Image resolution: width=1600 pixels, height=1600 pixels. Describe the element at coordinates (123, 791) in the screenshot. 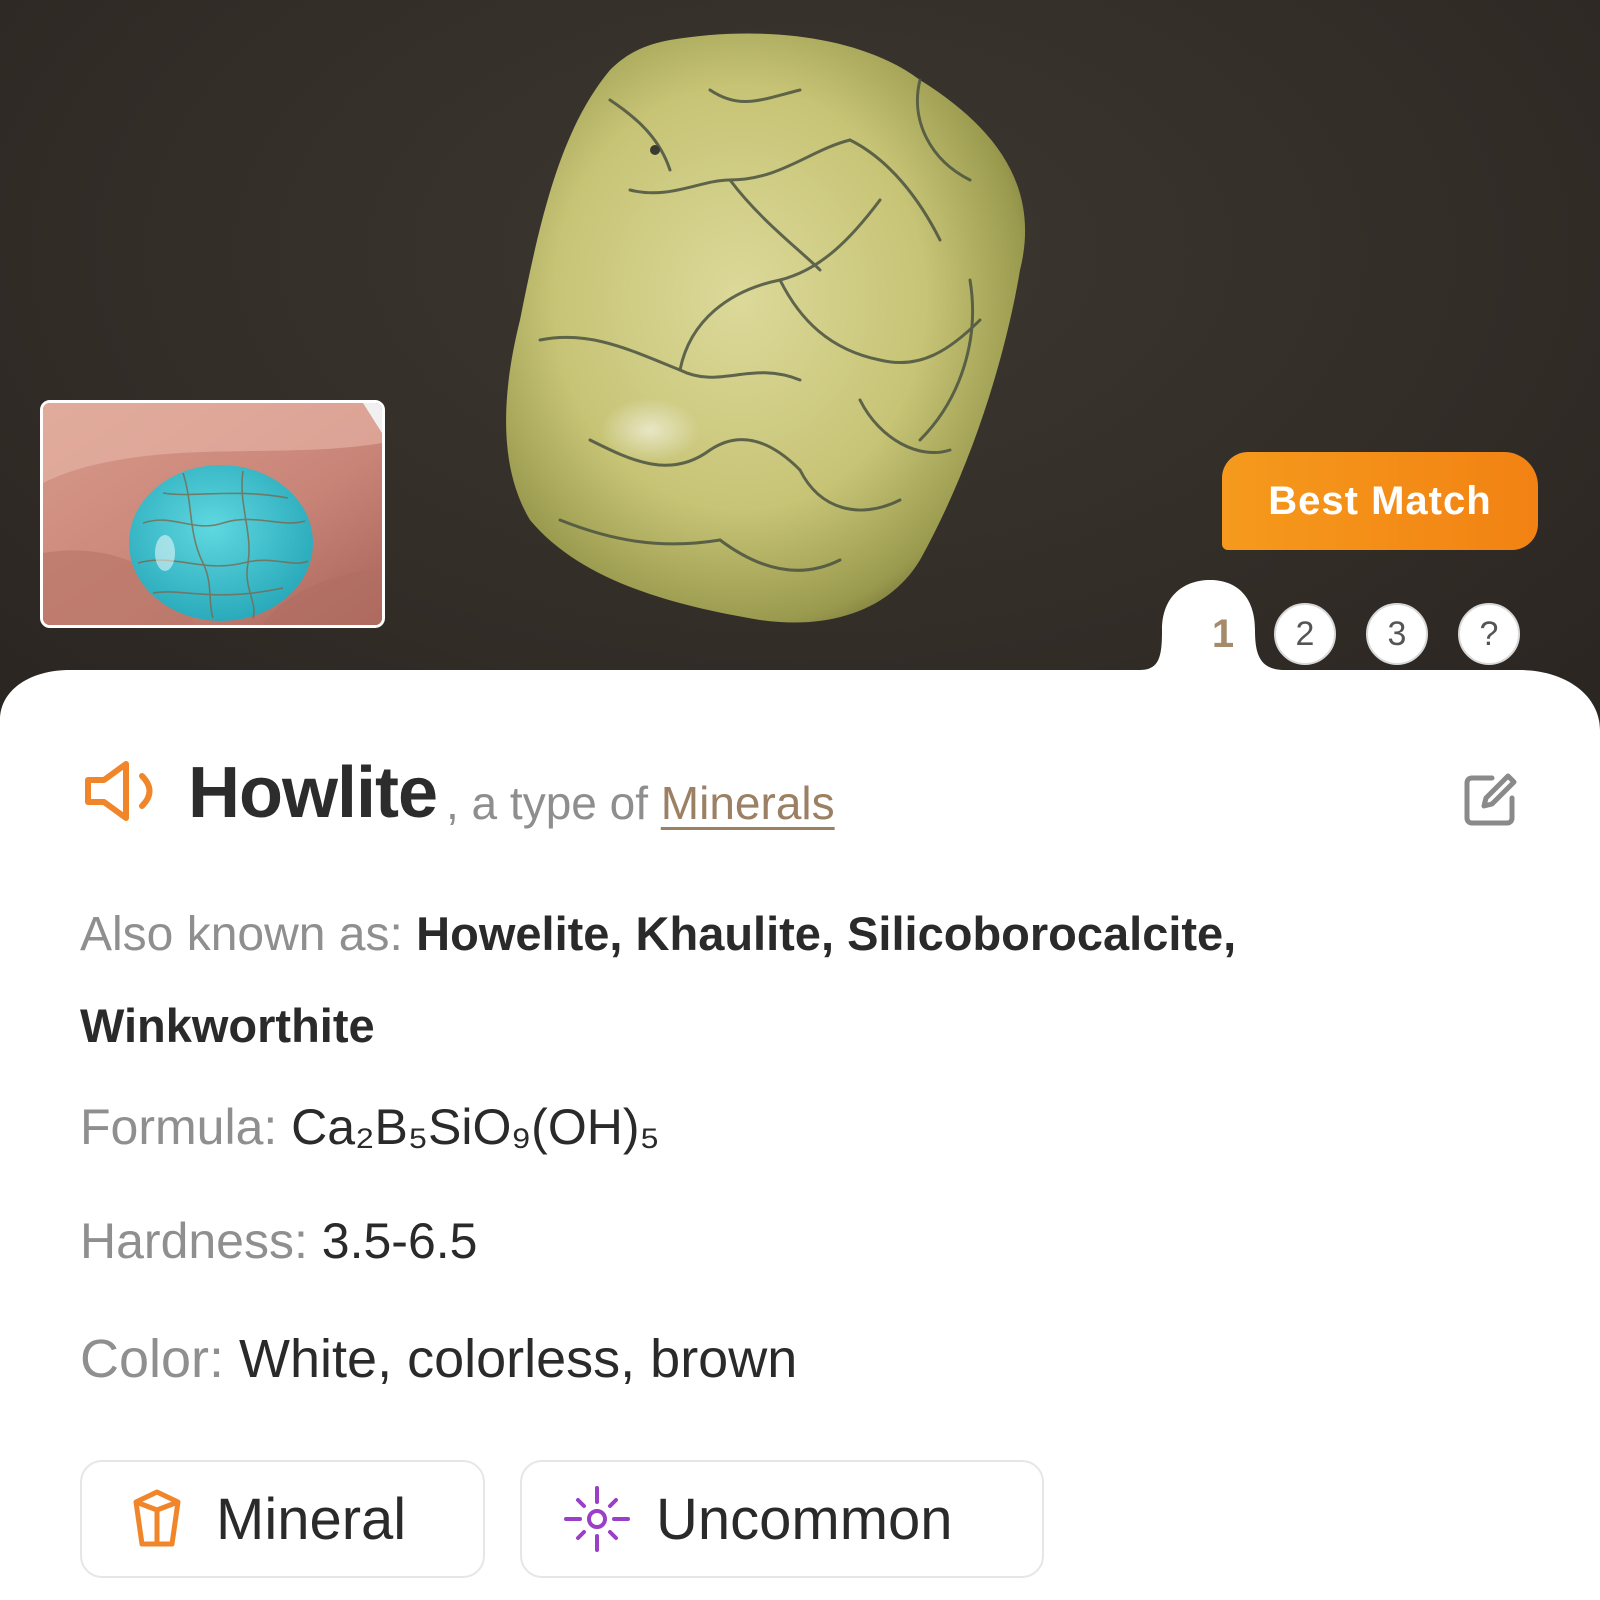

I see `speaker-icon` at that location.